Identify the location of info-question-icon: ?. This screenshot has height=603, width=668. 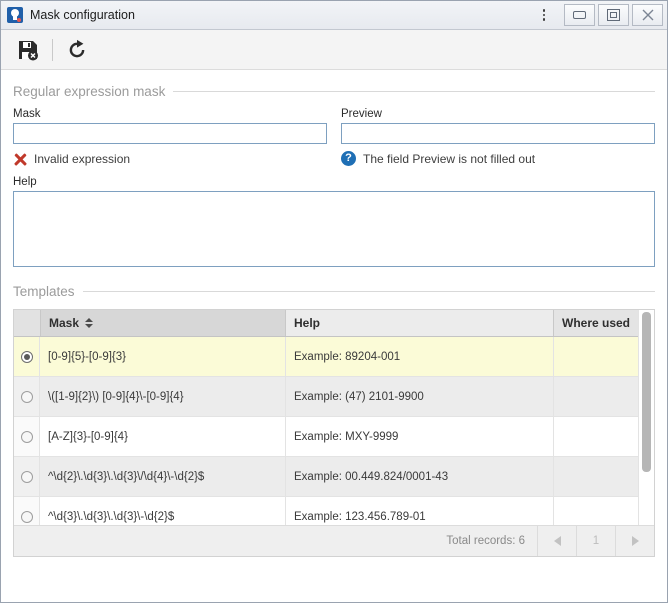
(348, 158).